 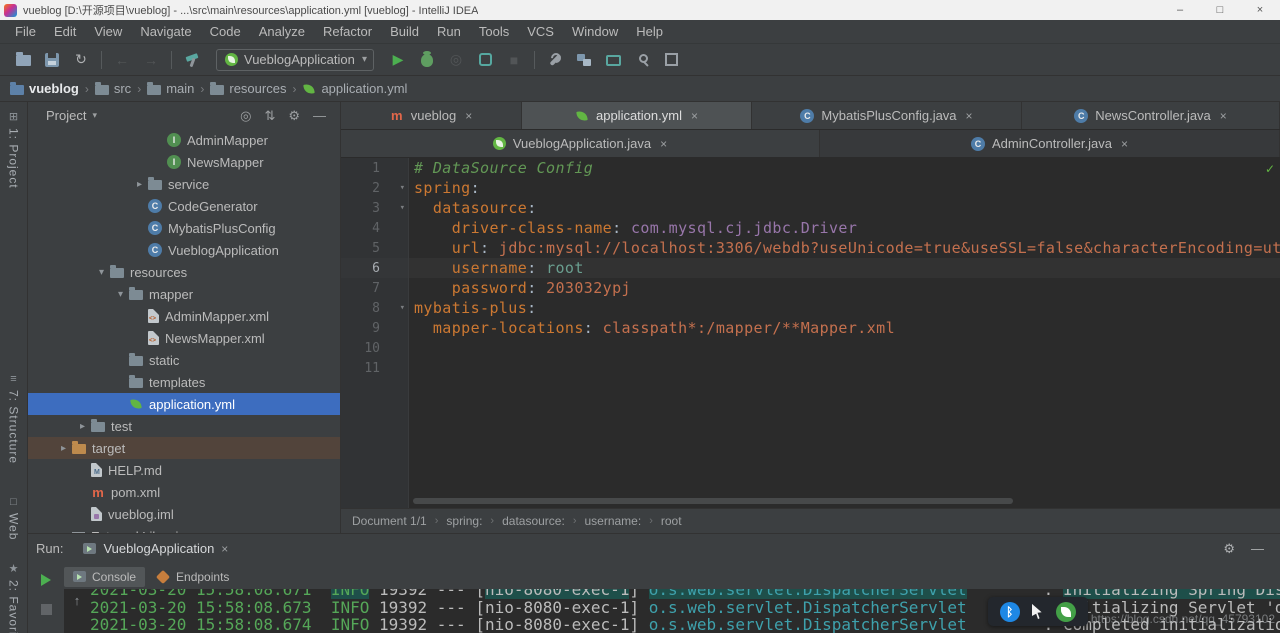 What do you see at coordinates (404, 31) in the screenshot?
I see `menu-item-build: Build` at bounding box center [404, 31].